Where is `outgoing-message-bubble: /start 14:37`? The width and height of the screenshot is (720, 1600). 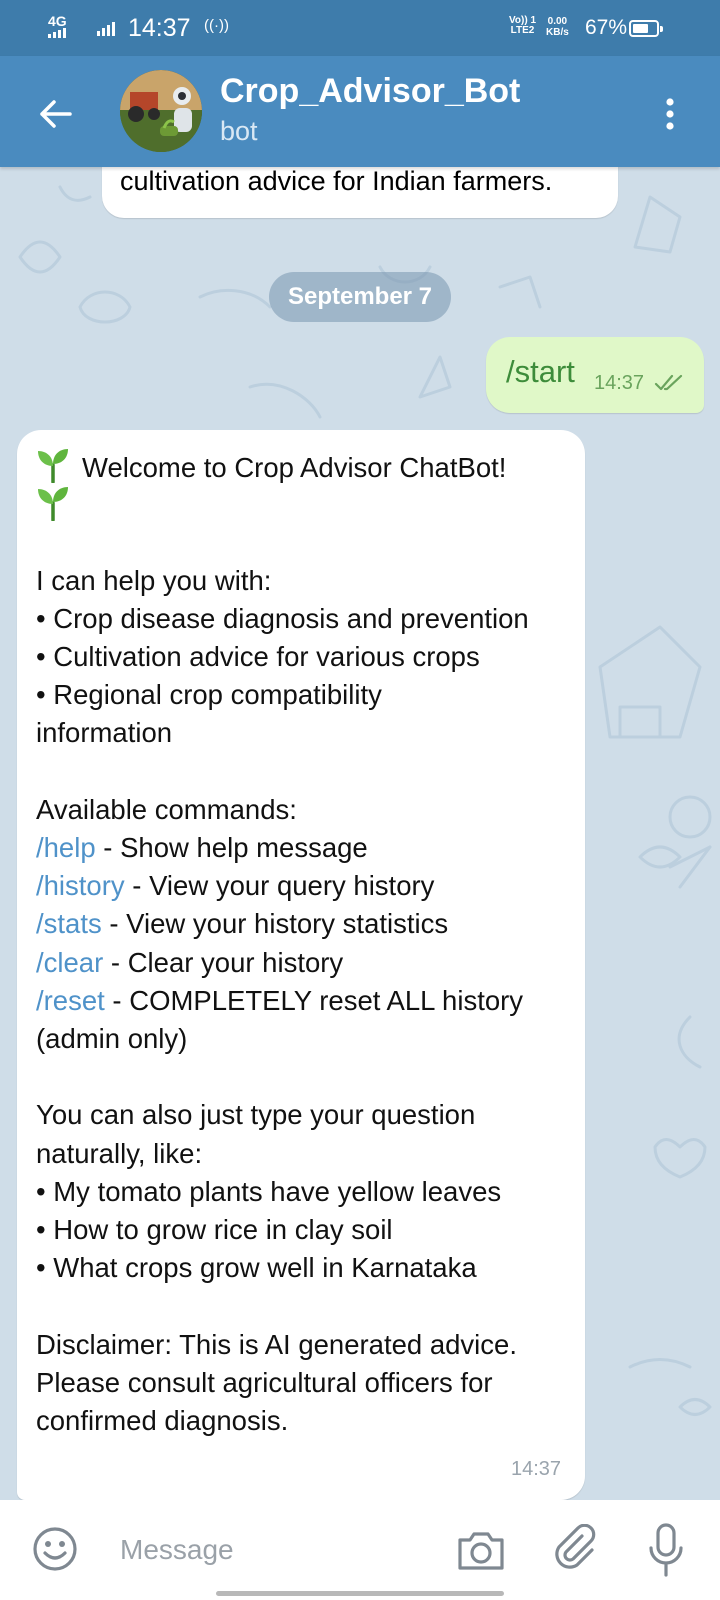
outgoing-message-bubble: /start 14:37 is located at coordinates (595, 375).